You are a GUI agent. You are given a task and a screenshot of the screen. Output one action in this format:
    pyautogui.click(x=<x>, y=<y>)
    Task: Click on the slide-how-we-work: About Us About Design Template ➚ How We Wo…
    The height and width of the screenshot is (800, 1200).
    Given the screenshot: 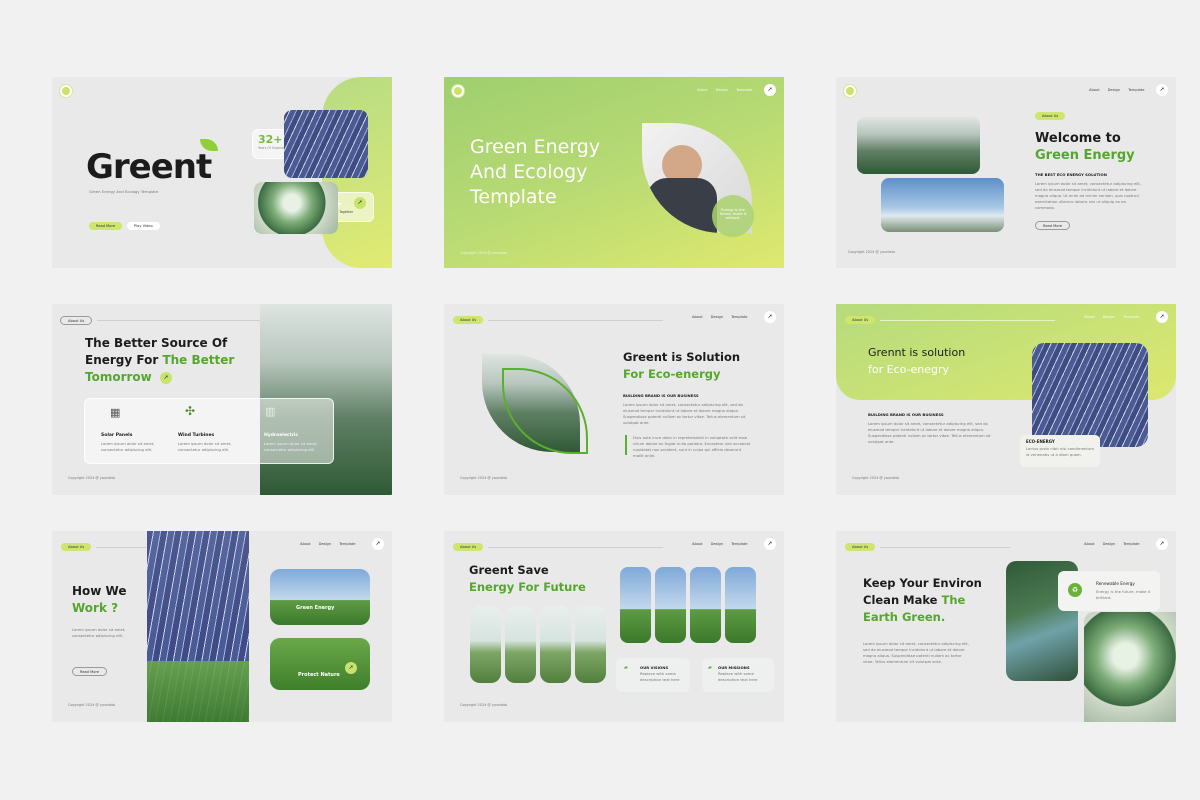 What is the action you would take?
    pyautogui.click(x=222, y=626)
    